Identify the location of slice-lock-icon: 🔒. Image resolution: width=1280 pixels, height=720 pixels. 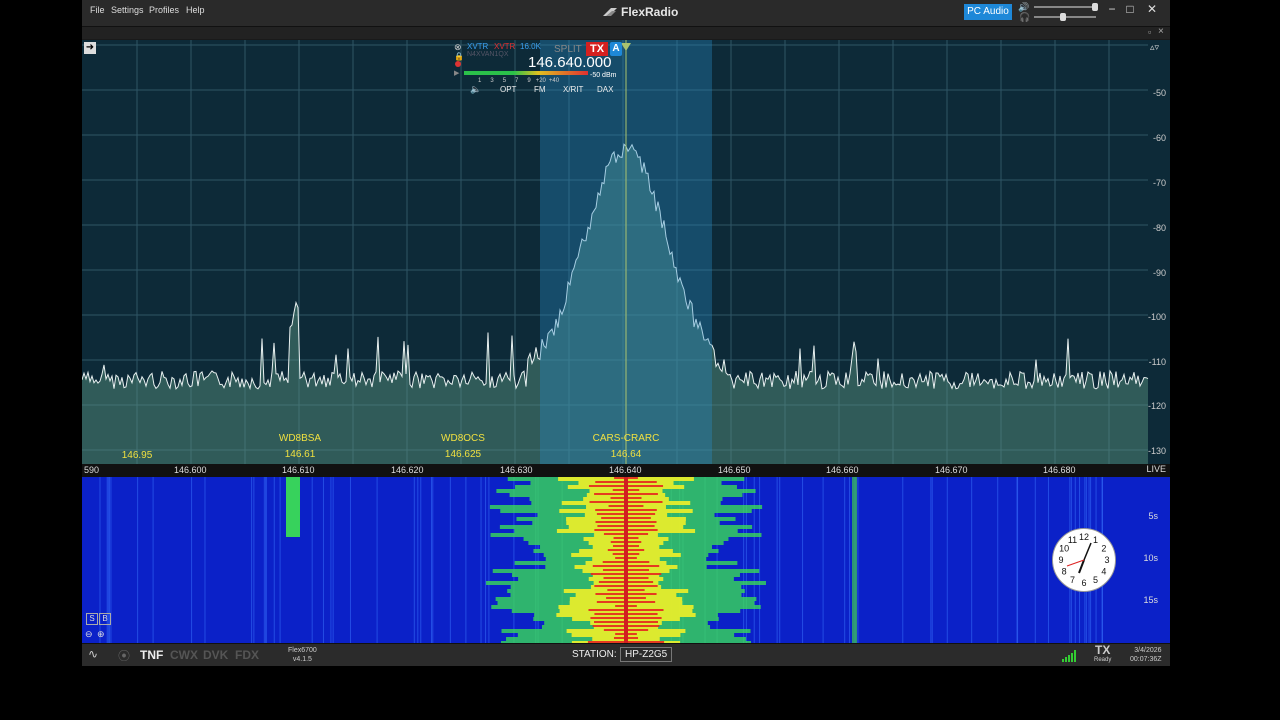
(459, 56).